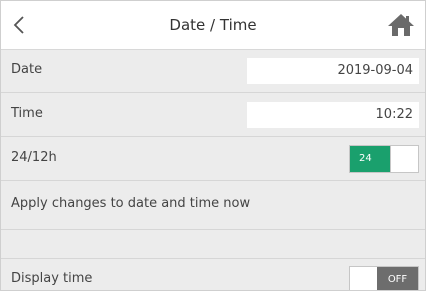 This screenshot has height=291, width=426. I want to click on back-button, so click(19, 25).